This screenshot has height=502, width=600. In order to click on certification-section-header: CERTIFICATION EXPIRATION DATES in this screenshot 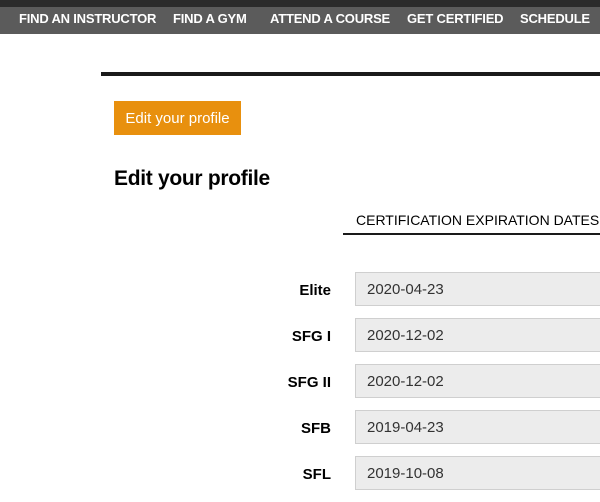, I will do `click(471, 222)`.